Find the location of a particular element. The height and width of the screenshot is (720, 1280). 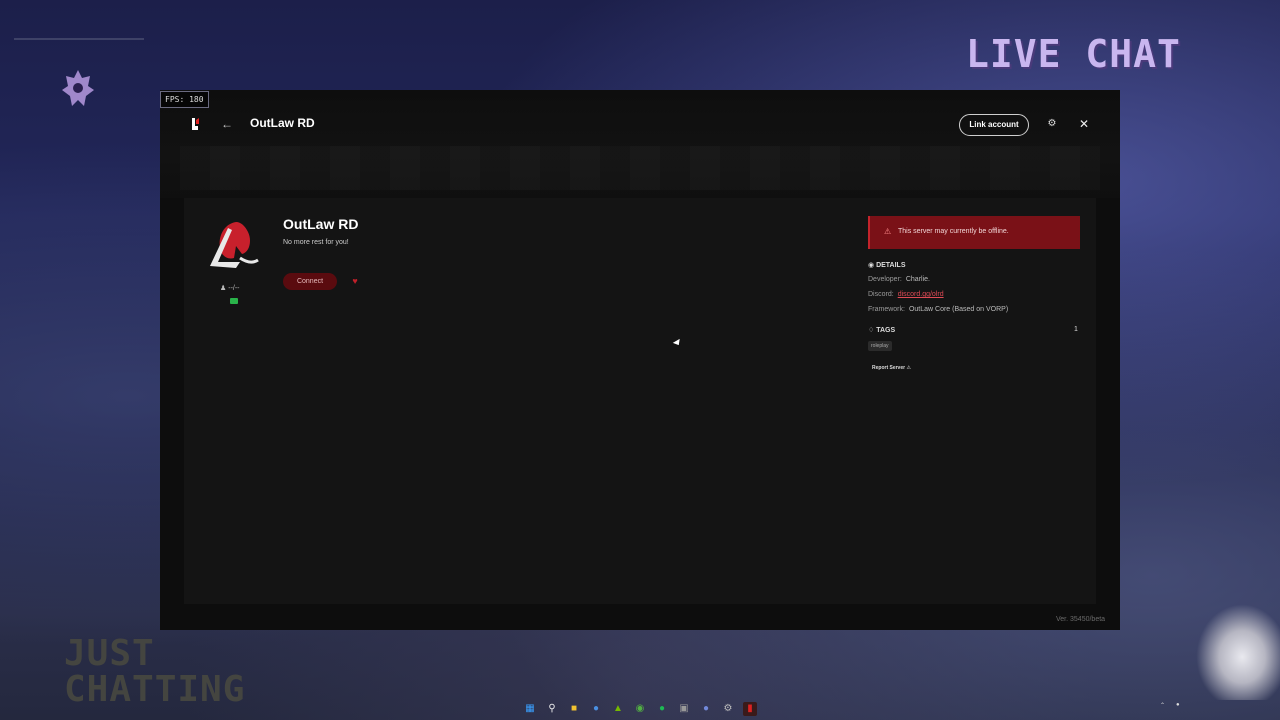

clan-emblem-icon is located at coordinates (78, 88).